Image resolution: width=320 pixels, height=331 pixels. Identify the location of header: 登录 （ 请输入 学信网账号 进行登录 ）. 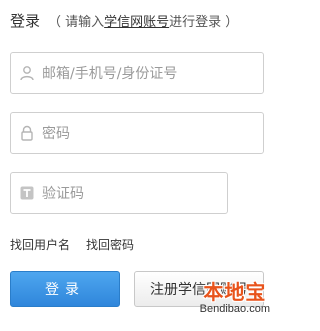
(124, 22).